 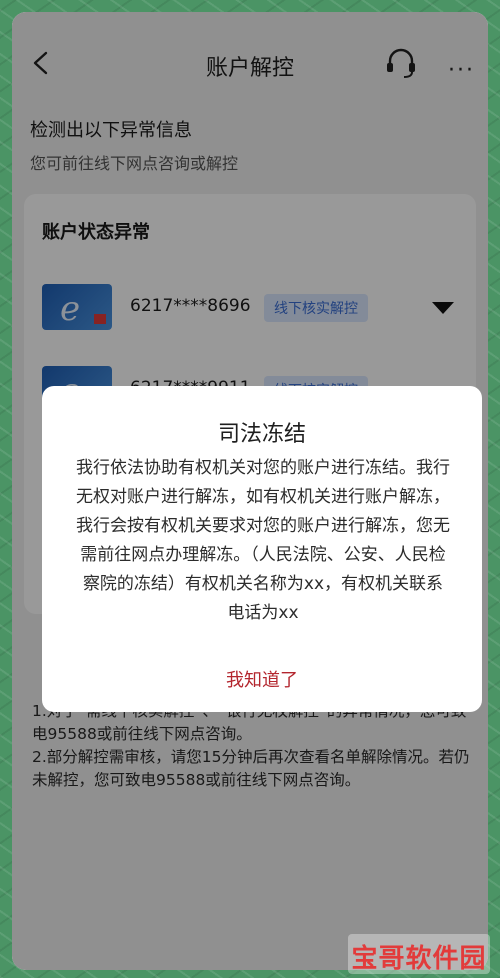 I want to click on site-watermark: 宝哥软件园, so click(x=419, y=954).